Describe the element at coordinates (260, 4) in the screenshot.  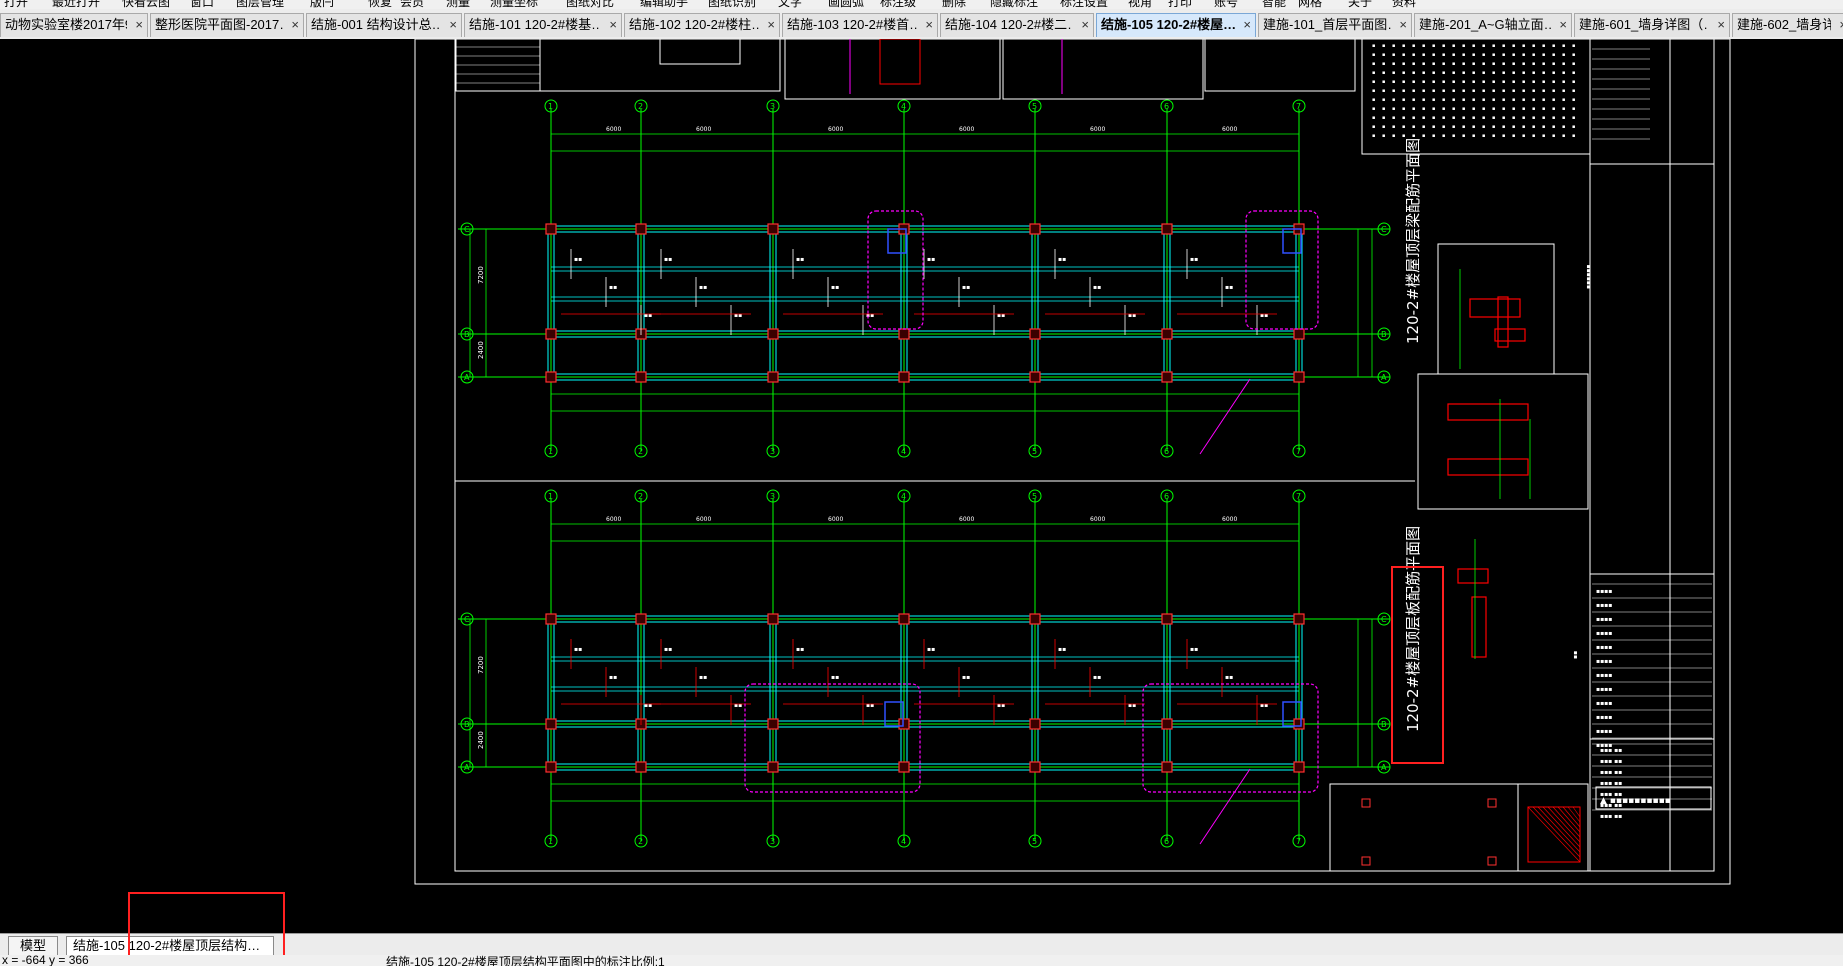
I see `menu-item-4: 图层管理` at that location.